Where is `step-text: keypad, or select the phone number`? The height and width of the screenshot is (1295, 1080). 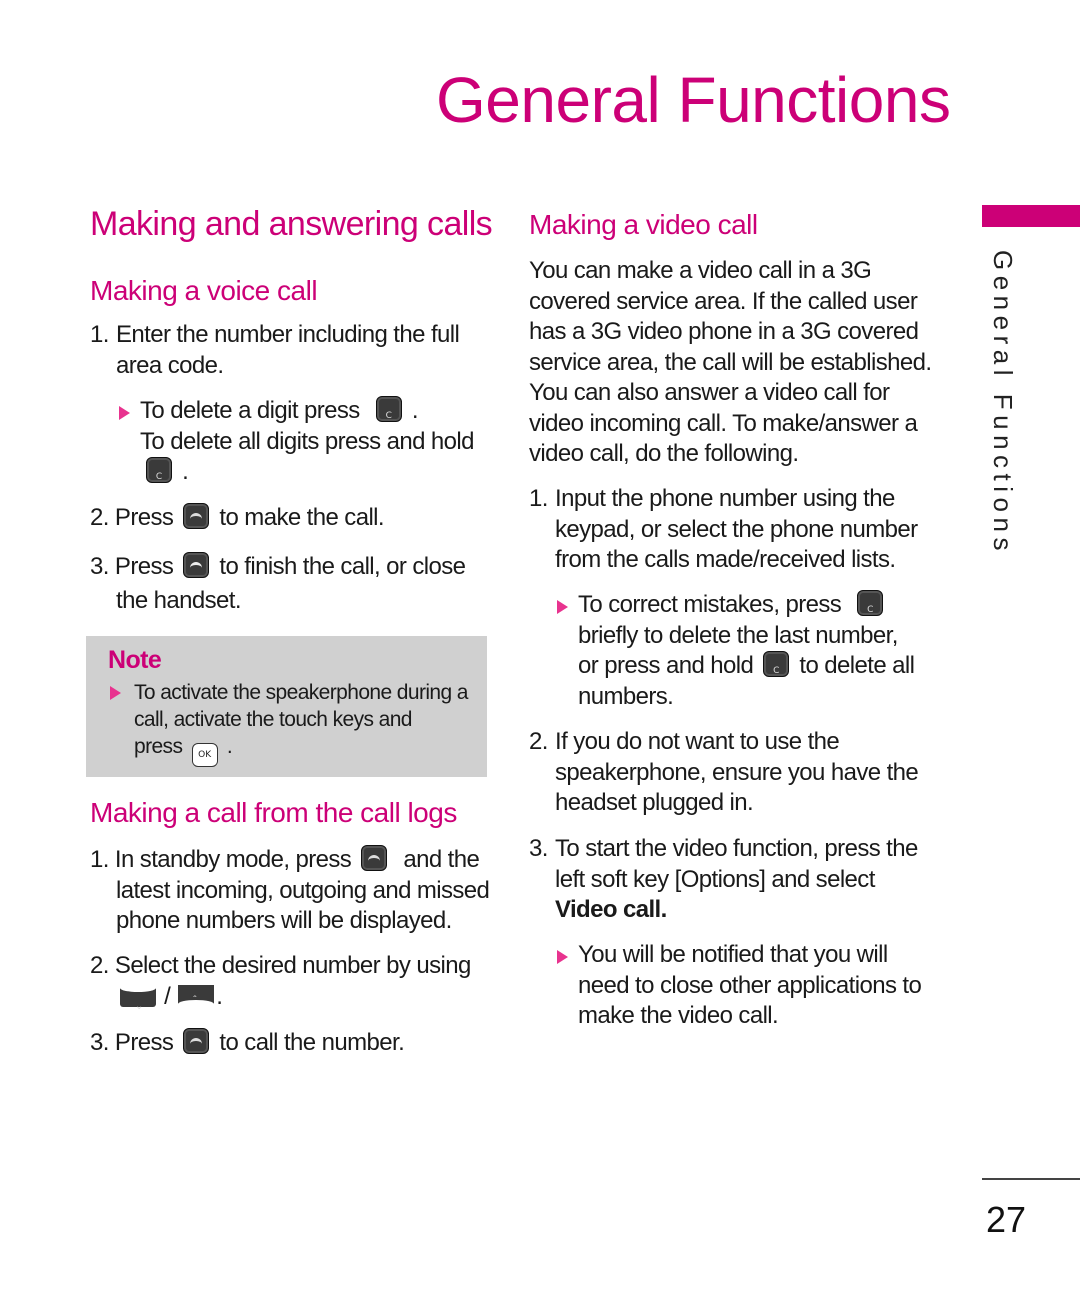
step-text: keypad, or select the phone number is located at coordinates (736, 529).